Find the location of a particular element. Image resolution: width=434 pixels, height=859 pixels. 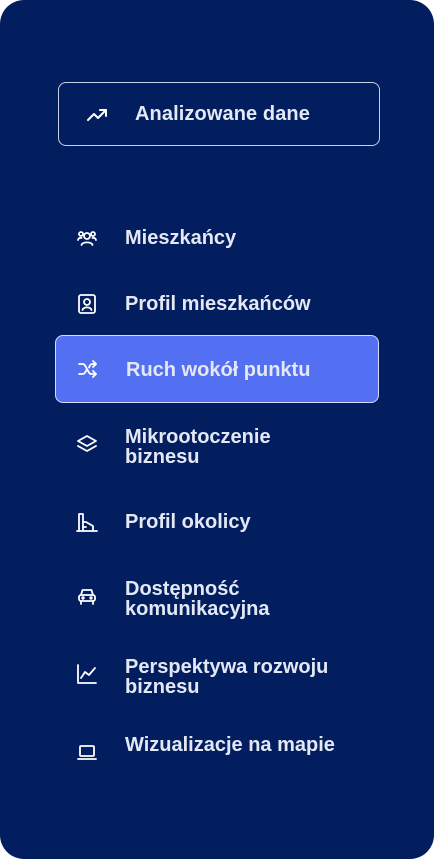

nav-item-business-microenvironment: Mikrootoczenie biznesu is located at coordinates (217, 446).